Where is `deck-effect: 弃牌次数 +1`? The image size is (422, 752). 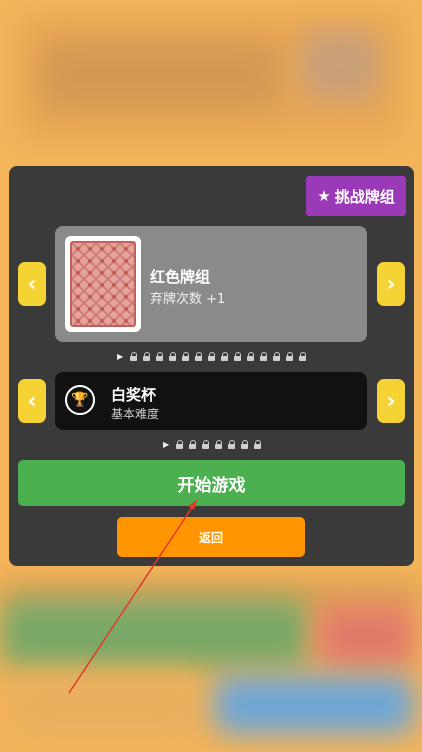
deck-effect: 弃牌次数 +1 is located at coordinates (188, 299).